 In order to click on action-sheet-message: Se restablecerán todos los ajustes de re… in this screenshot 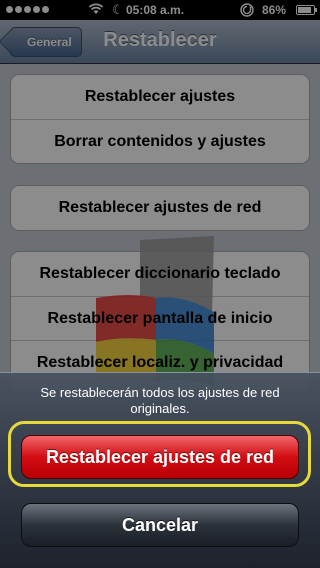, I will do `click(160, 400)`.